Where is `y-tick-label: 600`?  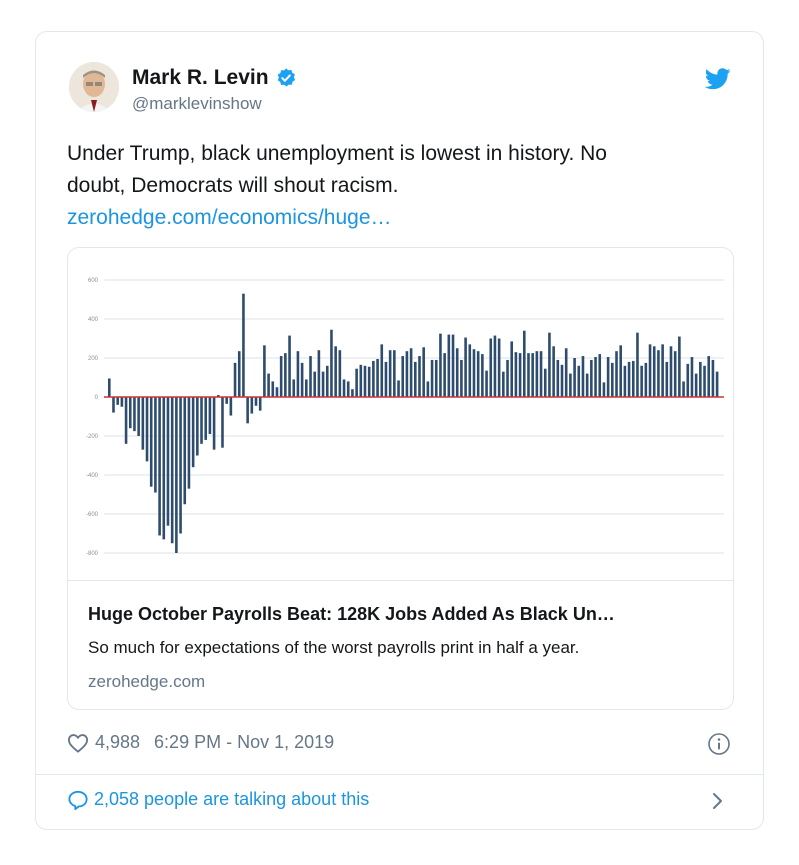 y-tick-label: 600 is located at coordinates (93, 281).